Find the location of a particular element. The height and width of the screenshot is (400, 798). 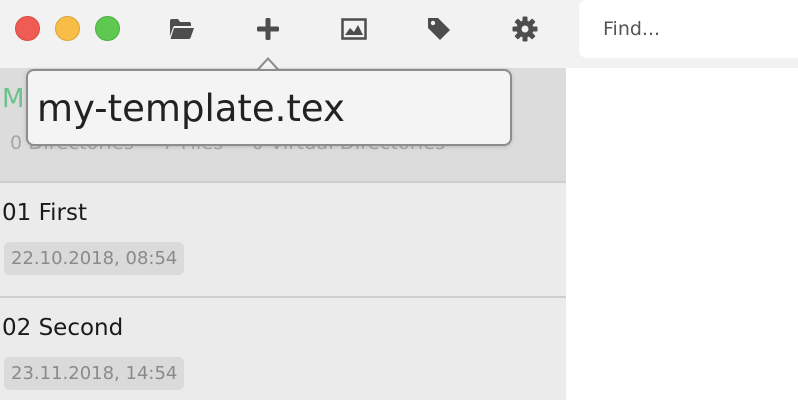

filename-input is located at coordinates (267, 108).